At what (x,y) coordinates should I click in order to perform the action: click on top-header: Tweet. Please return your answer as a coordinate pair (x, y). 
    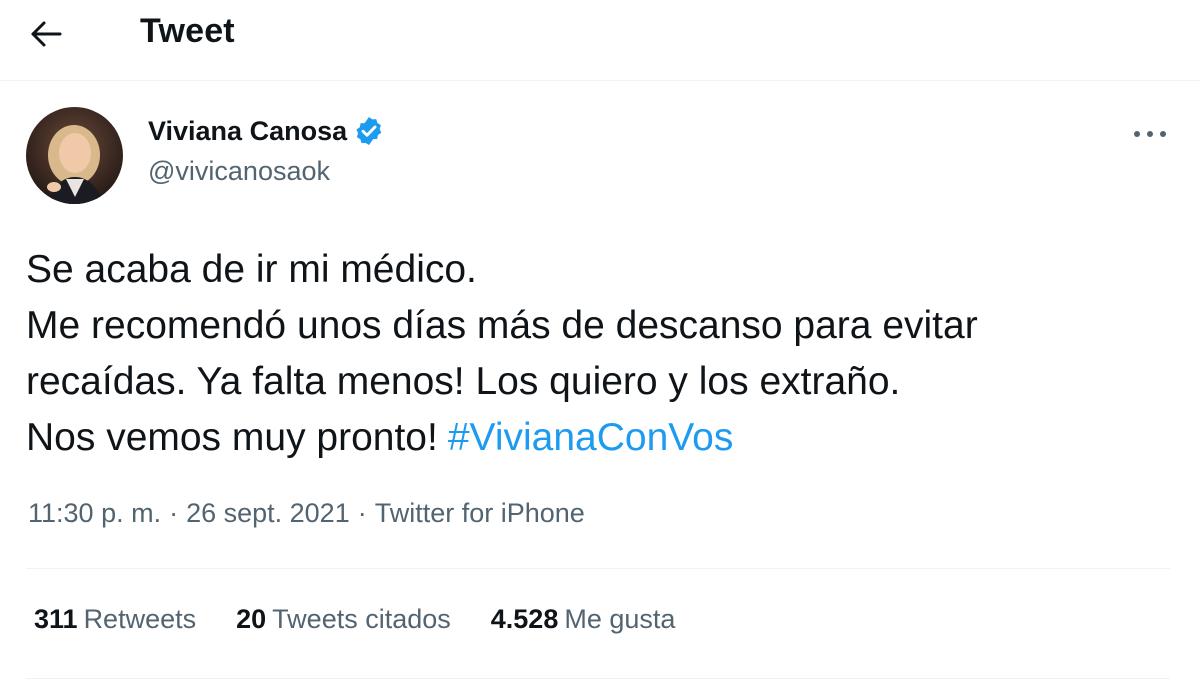
    Looking at the image, I should click on (600, 40).